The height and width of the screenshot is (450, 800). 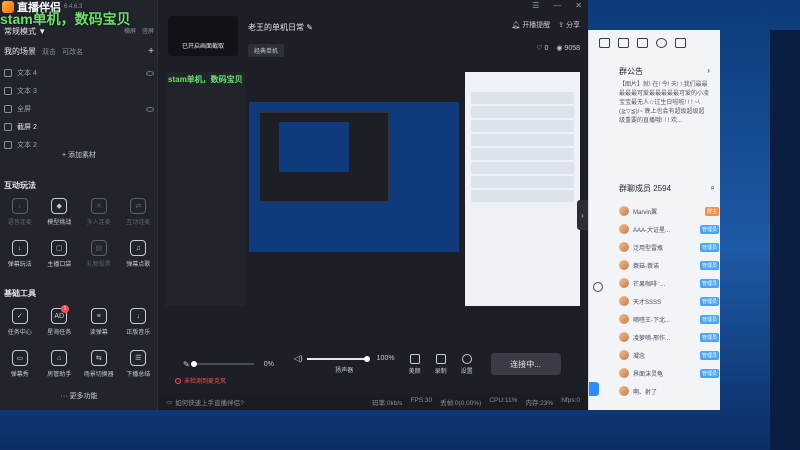 What do you see at coordinates (522, 189) in the screenshot?
I see `preview-nested-chat` at bounding box center [522, 189].